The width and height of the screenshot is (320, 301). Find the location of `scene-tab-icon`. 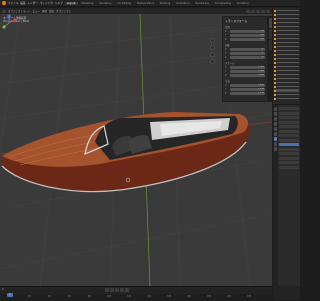

scene-tab-icon is located at coordinates (275, 129).